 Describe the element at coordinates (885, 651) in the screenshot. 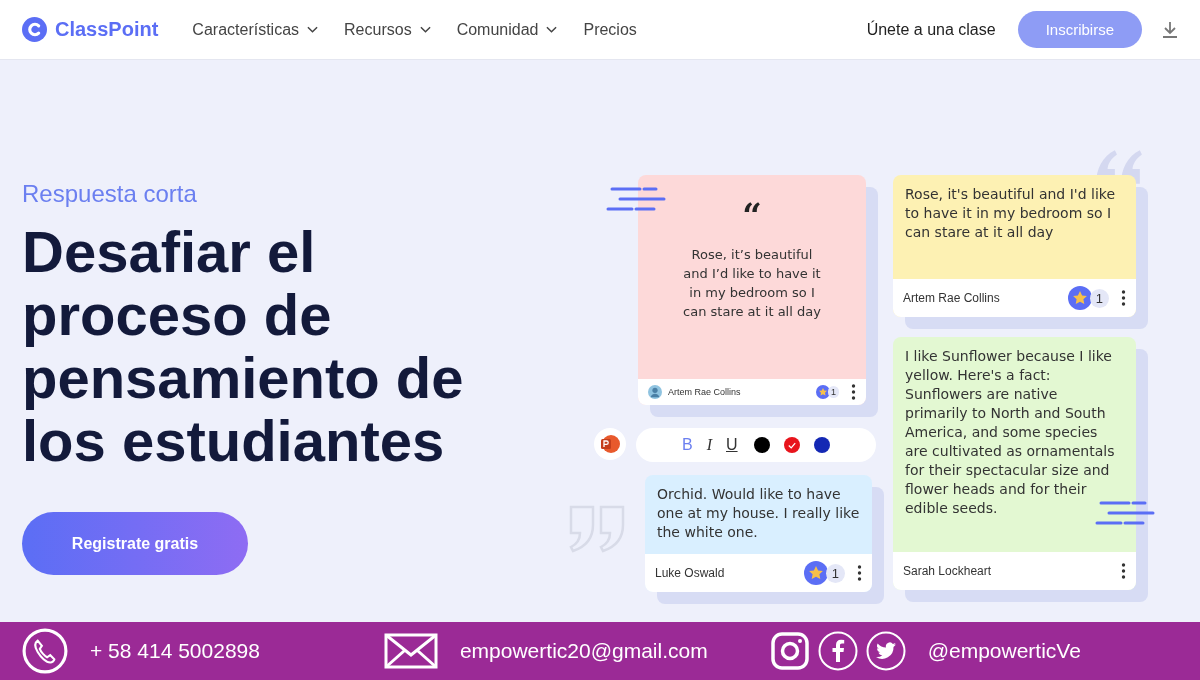

I see `twitter-icon` at that location.